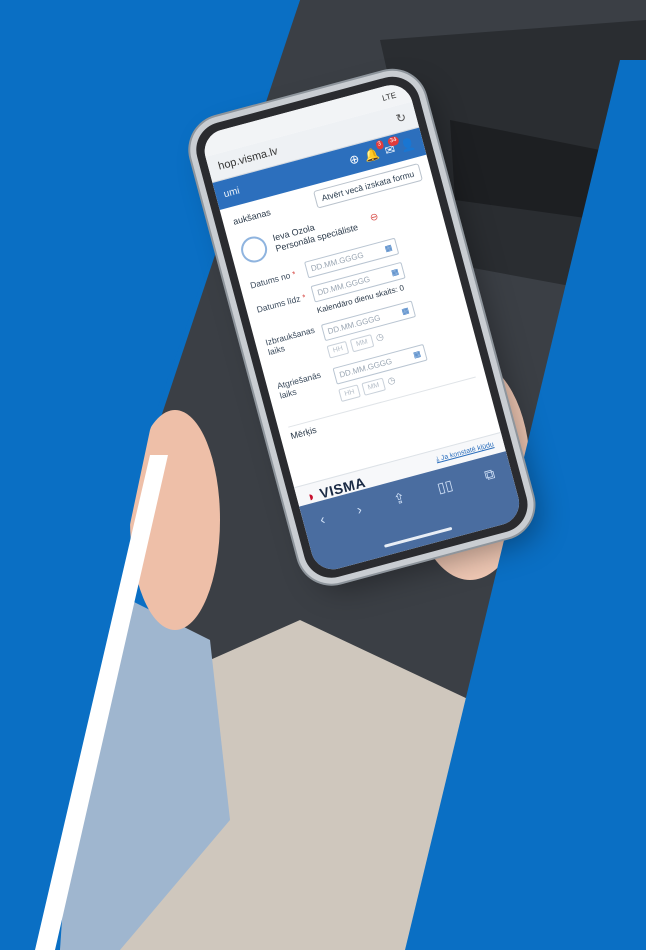 Image resolution: width=646 pixels, height=950 pixels. I want to click on return-minute: MM, so click(373, 386).